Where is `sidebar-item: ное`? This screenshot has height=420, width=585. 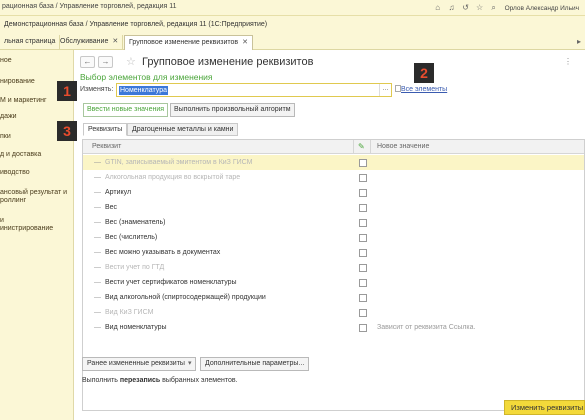
sidebar-item: ное is located at coordinates (6, 61).